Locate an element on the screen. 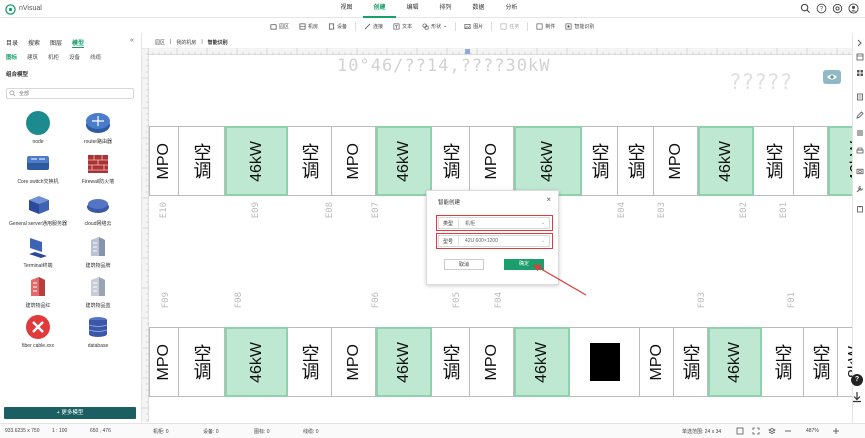 The width and height of the screenshot is (865, 438). panel-icon is located at coordinates (860, 57).